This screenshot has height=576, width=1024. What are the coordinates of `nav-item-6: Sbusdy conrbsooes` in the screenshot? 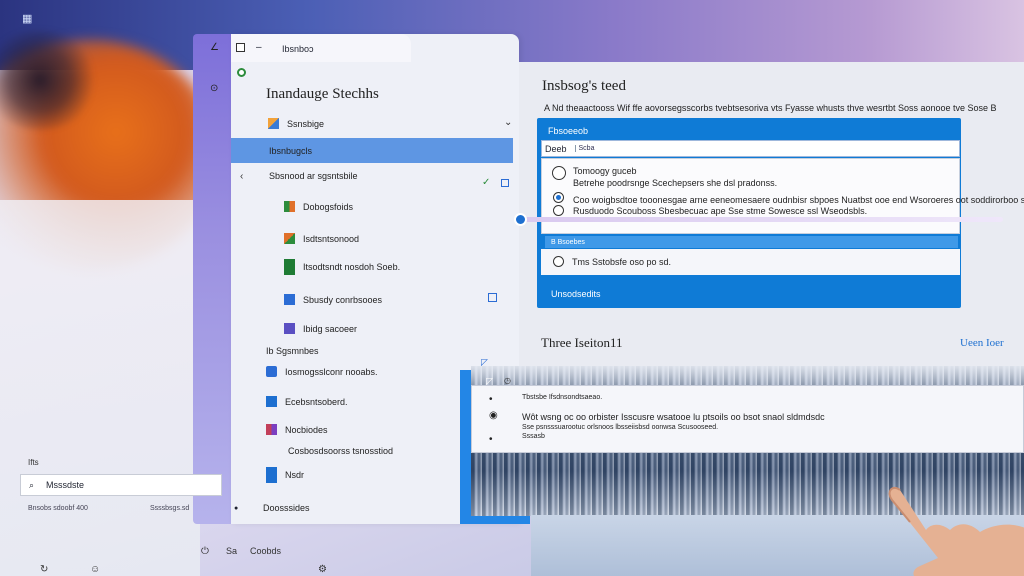 It's located at (333, 299).